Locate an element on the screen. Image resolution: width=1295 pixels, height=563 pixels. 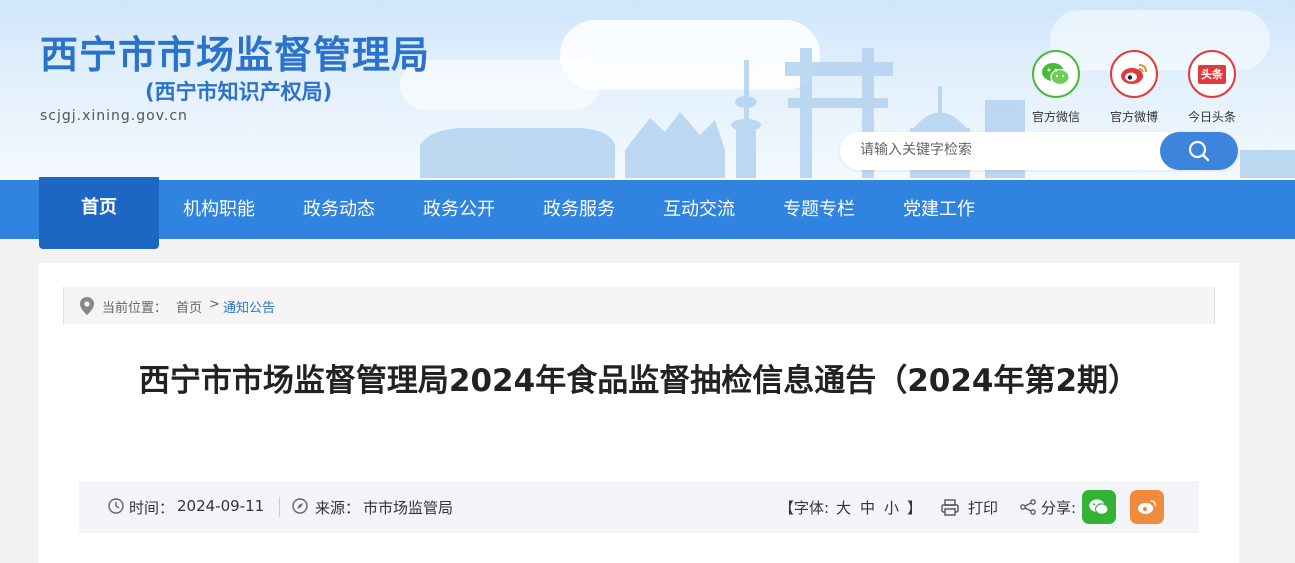
official-weibo-link: 官方微博 is located at coordinates (1134, 87).